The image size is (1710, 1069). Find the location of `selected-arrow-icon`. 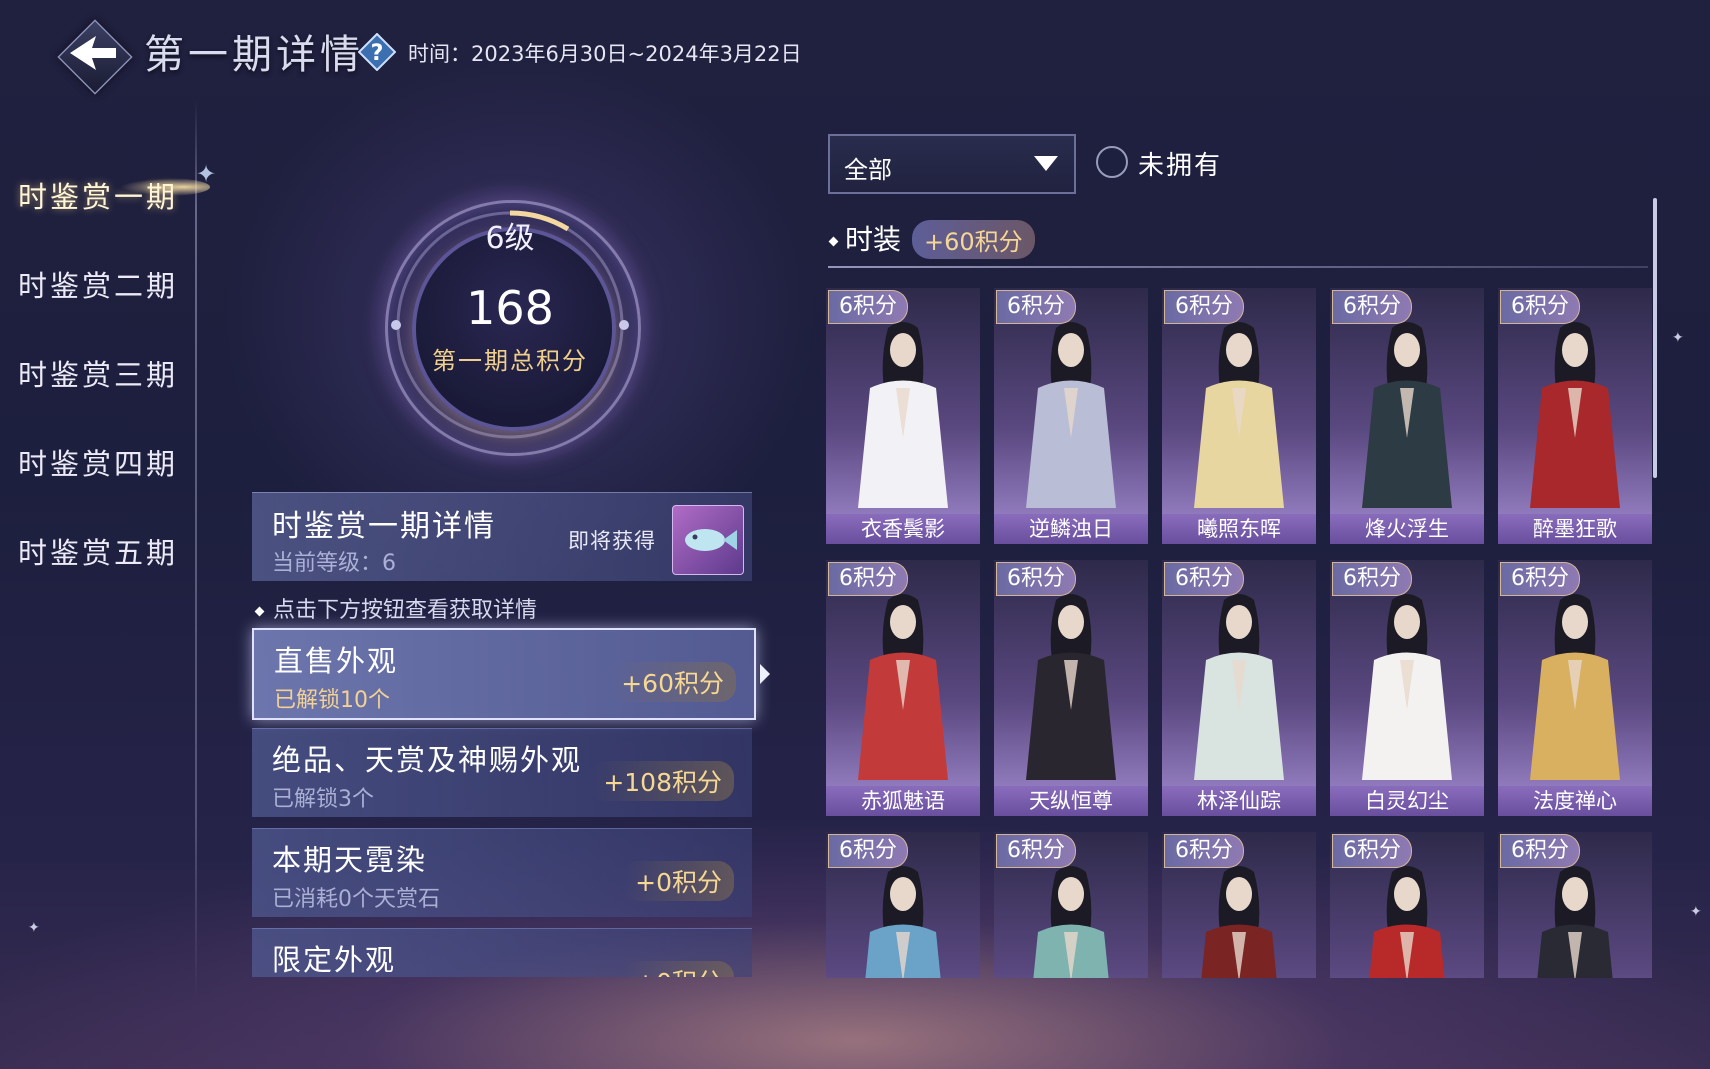

selected-arrow-icon is located at coordinates (765, 674).